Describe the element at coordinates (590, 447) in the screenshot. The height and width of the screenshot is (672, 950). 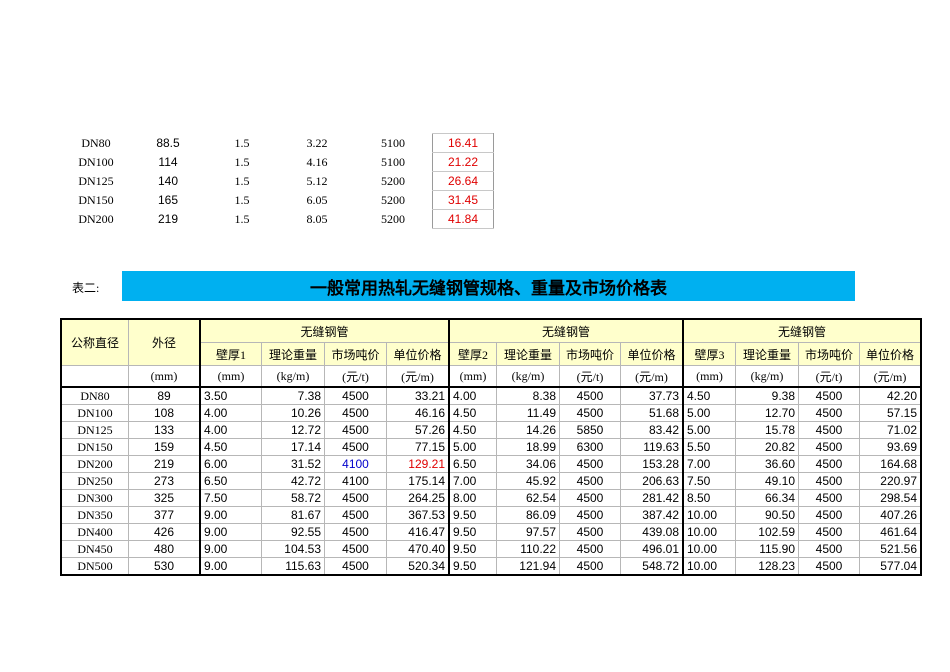
I see `price-cell: 6300` at that location.